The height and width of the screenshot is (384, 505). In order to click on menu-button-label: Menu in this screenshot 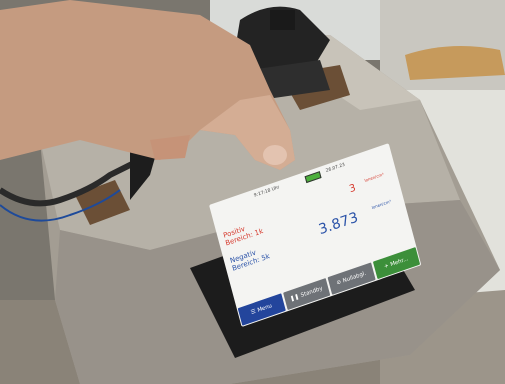, I will do `click(264, 308)`.